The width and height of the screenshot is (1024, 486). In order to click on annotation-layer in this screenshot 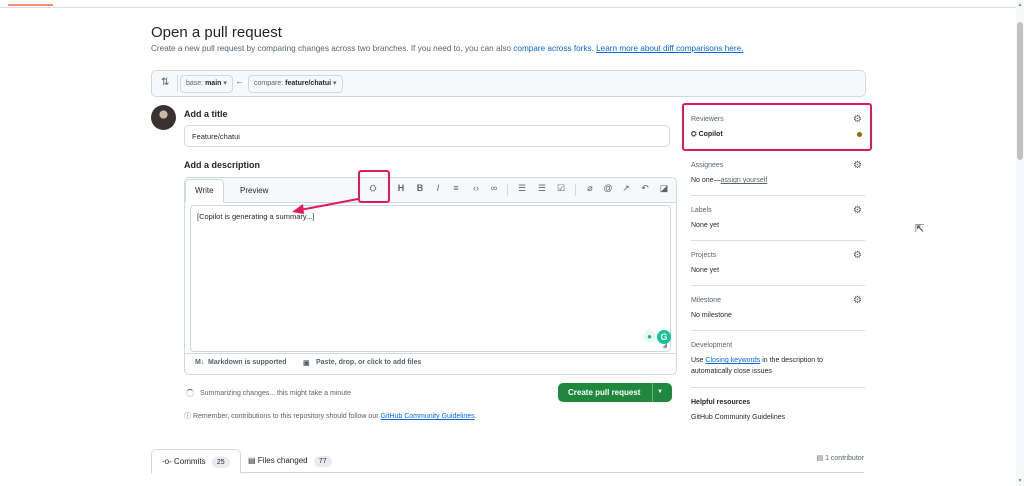, I will do `click(325, 206)`.